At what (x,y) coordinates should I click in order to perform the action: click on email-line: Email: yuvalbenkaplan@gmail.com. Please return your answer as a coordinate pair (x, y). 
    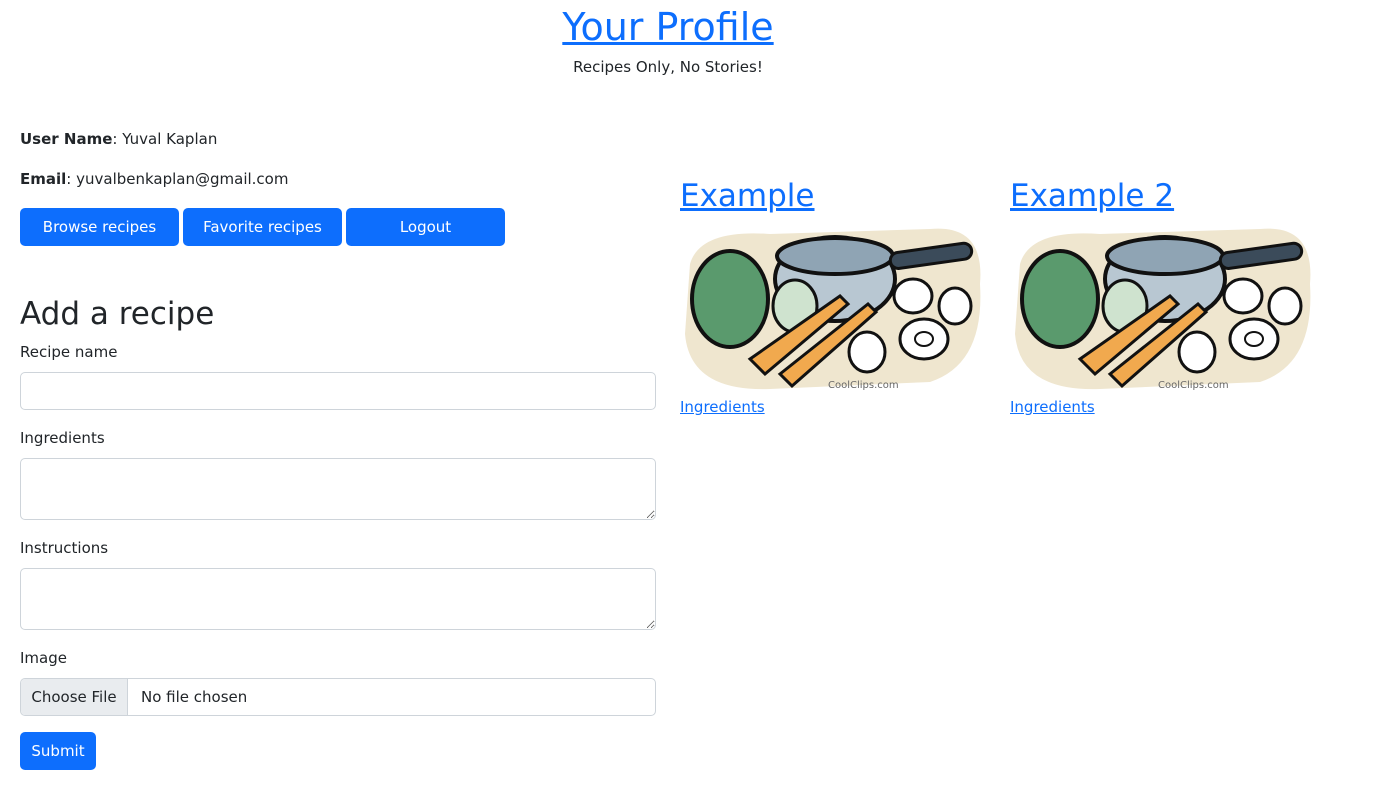
    Looking at the image, I should click on (154, 179).